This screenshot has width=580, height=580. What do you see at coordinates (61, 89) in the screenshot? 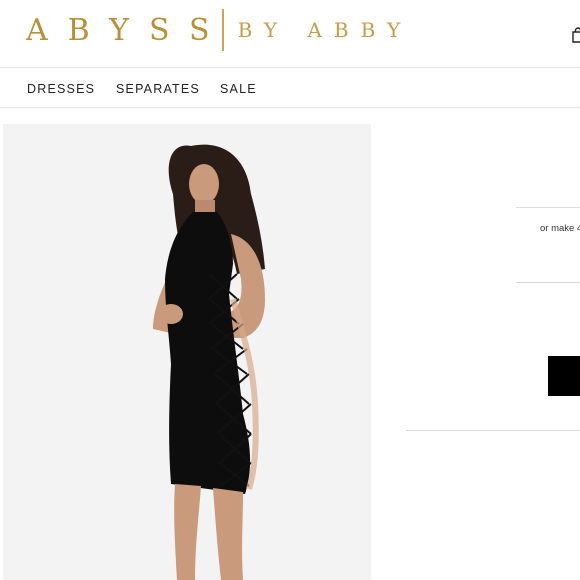
I see `nav-item-dresses: DRESSES` at bounding box center [61, 89].